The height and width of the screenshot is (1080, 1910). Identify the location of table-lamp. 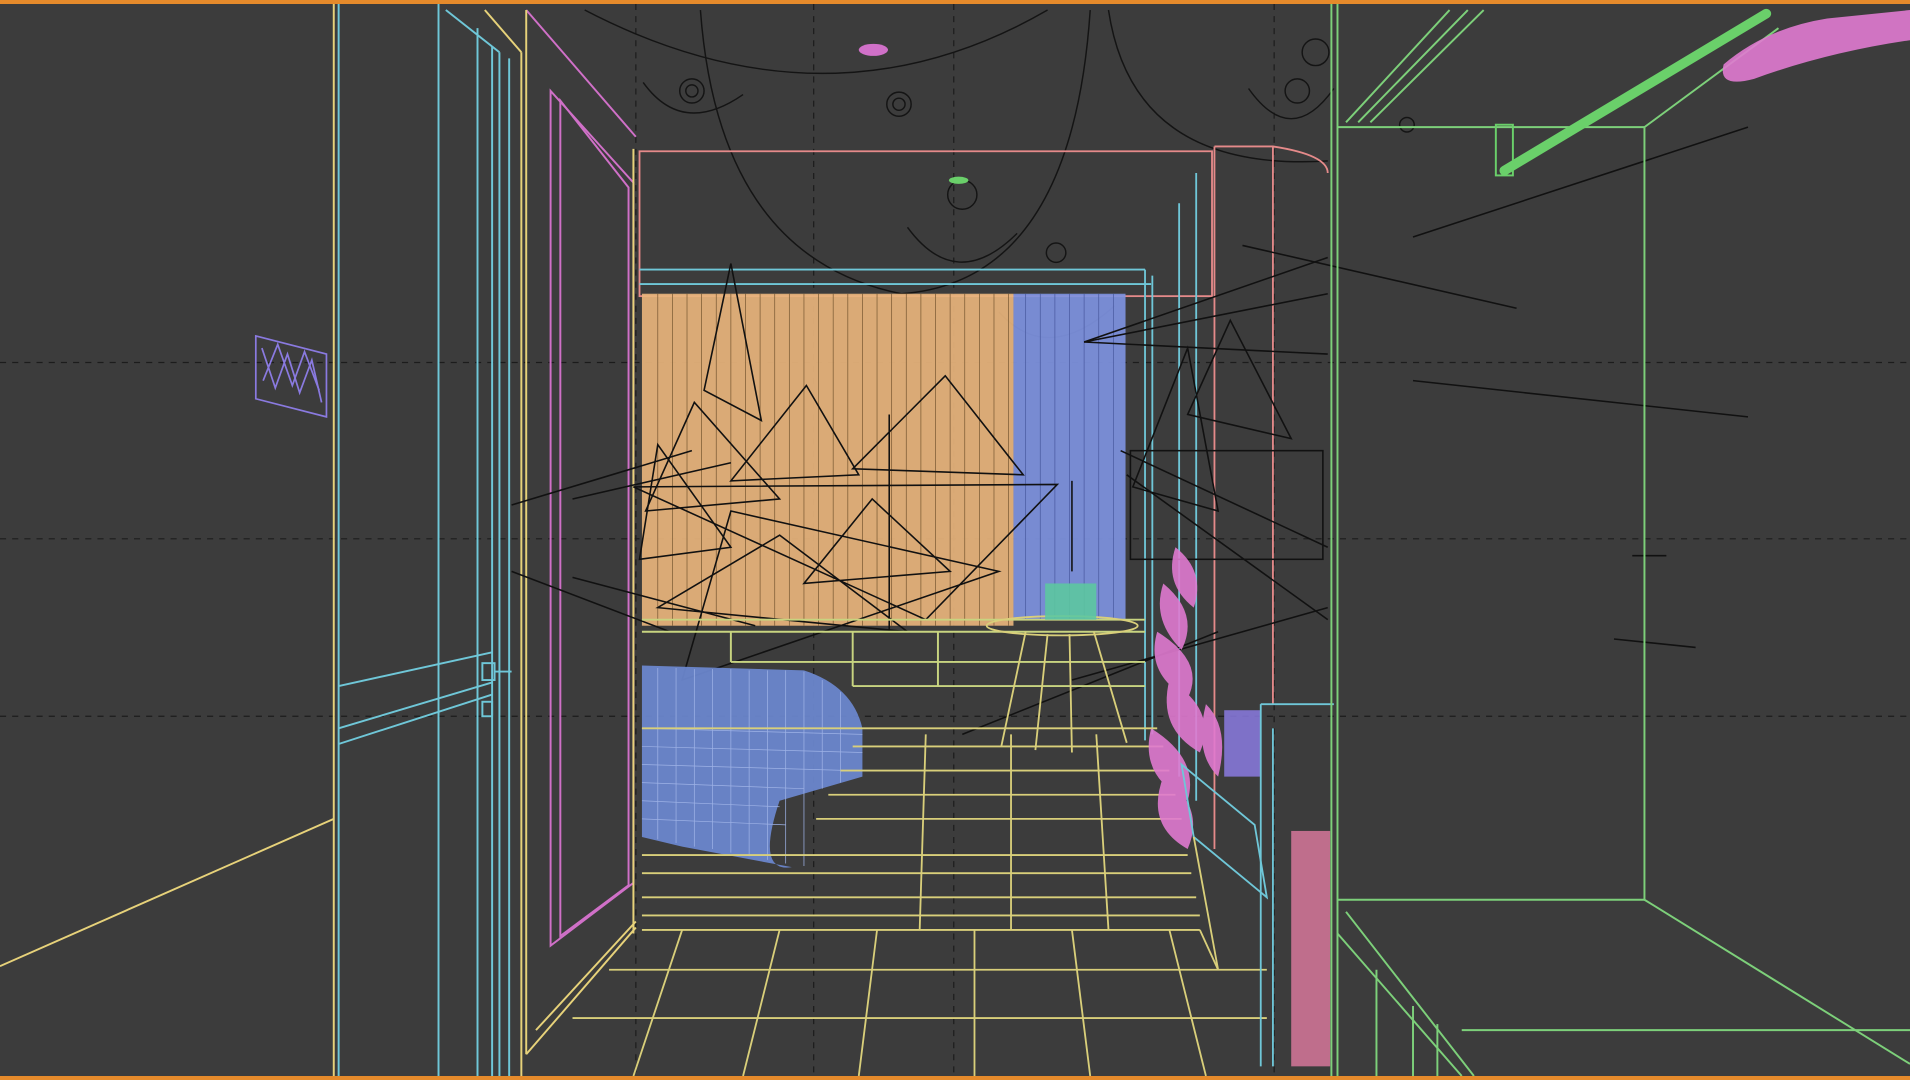
(1071, 601).